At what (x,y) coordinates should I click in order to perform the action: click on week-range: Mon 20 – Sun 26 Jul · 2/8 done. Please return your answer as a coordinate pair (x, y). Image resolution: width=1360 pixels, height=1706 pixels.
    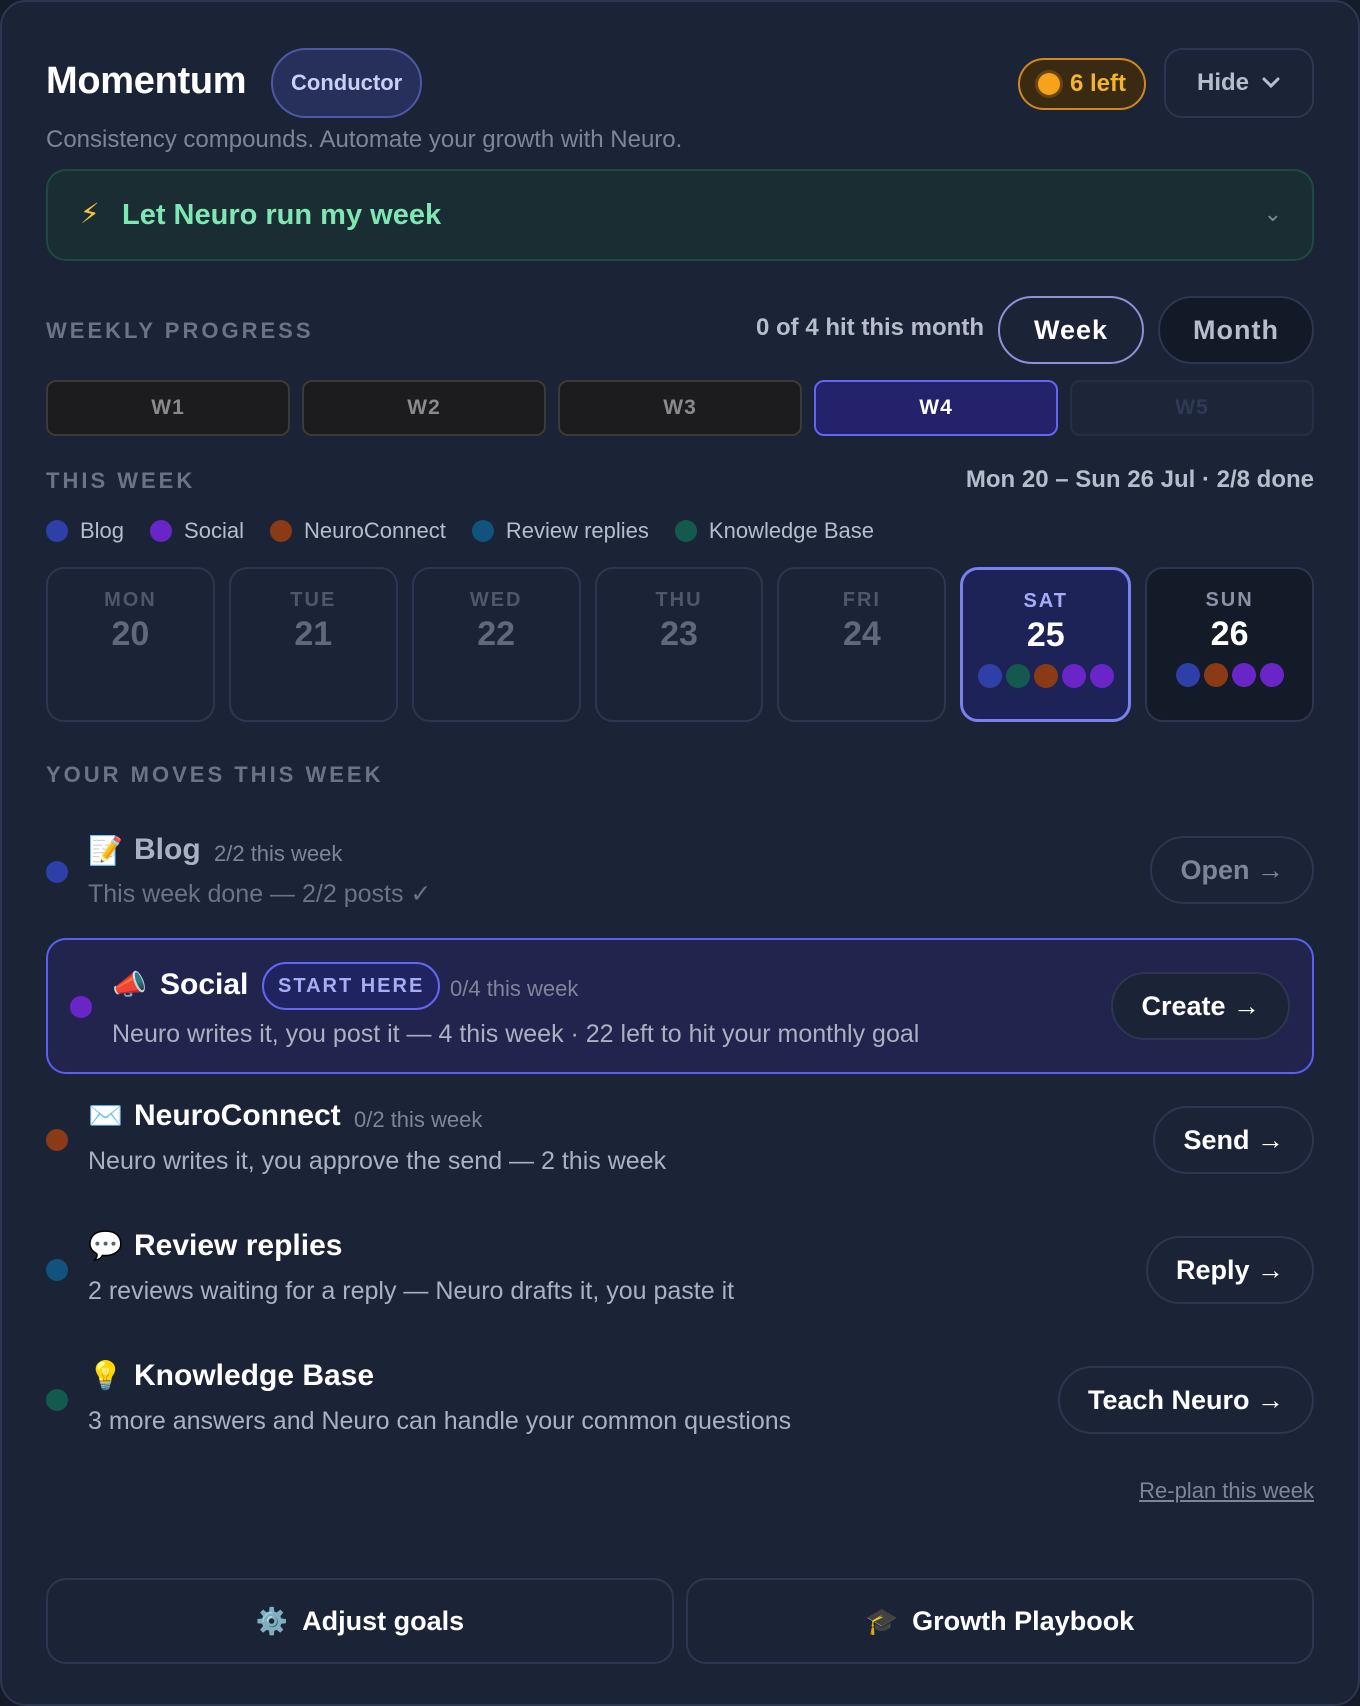
    Looking at the image, I should click on (1139, 479).